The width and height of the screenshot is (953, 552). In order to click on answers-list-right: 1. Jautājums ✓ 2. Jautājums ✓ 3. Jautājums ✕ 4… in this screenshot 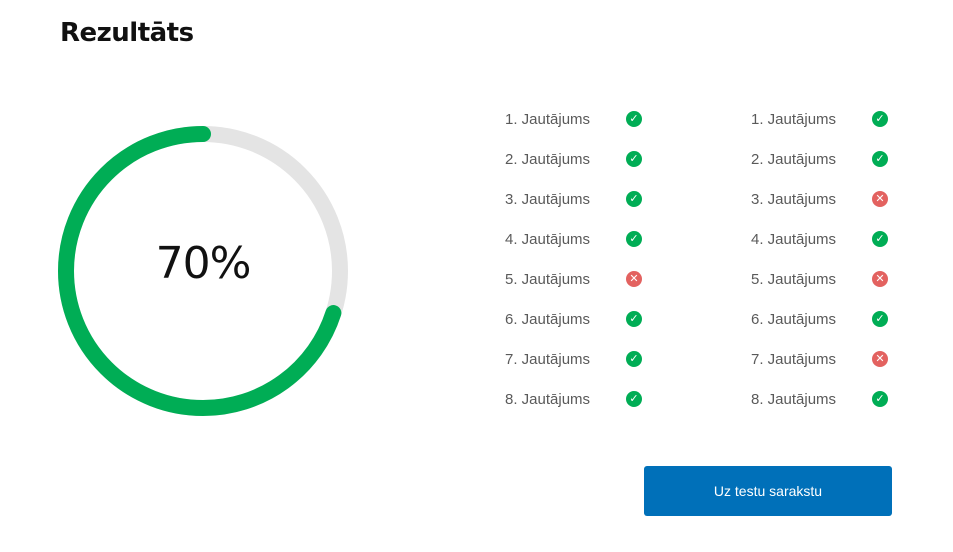, I will do `click(851, 260)`.